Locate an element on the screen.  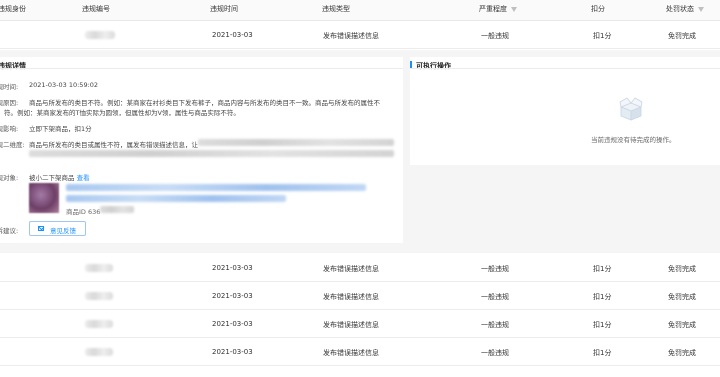
col-header-score: 扣分 is located at coordinates (598, 9).